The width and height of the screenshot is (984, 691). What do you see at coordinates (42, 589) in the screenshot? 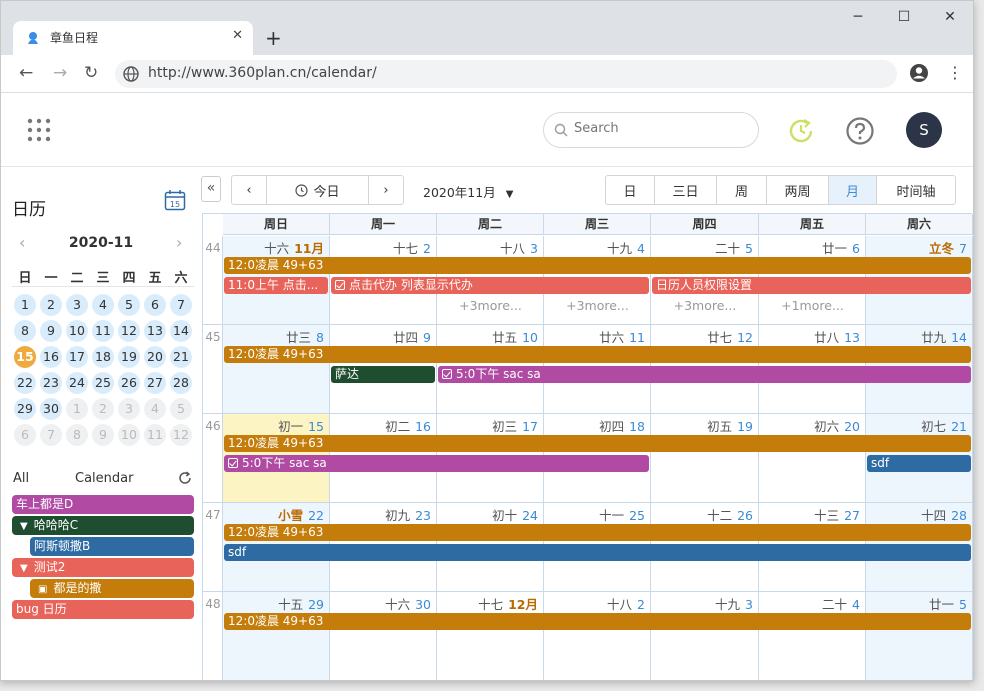
I see `sub-calendar-icon: ▣` at bounding box center [42, 589].